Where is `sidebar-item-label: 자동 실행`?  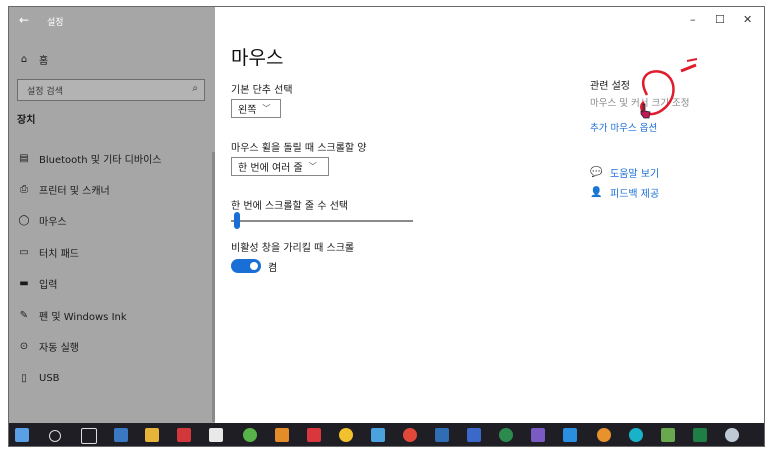 sidebar-item-label: 자동 실행 is located at coordinates (59, 348).